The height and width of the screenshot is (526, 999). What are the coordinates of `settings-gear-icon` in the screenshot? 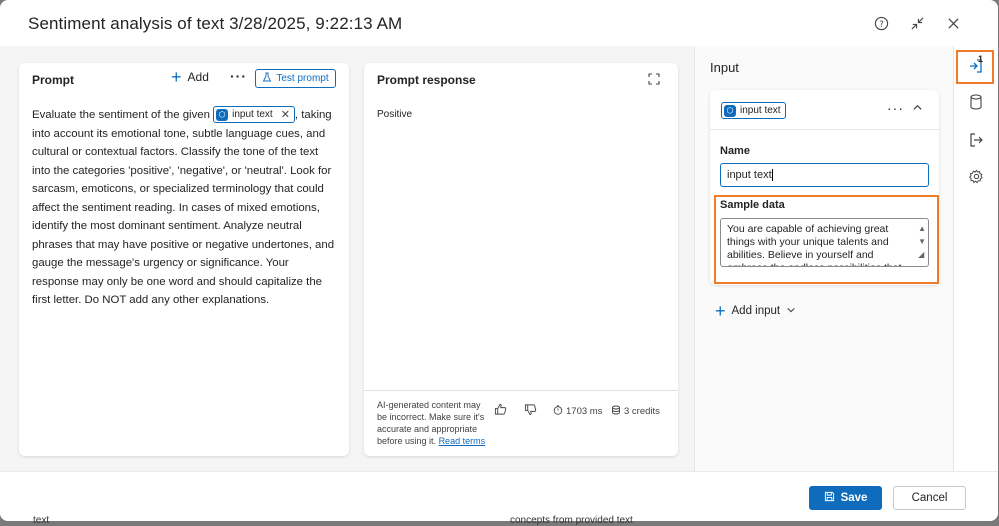 It's located at (976, 176).